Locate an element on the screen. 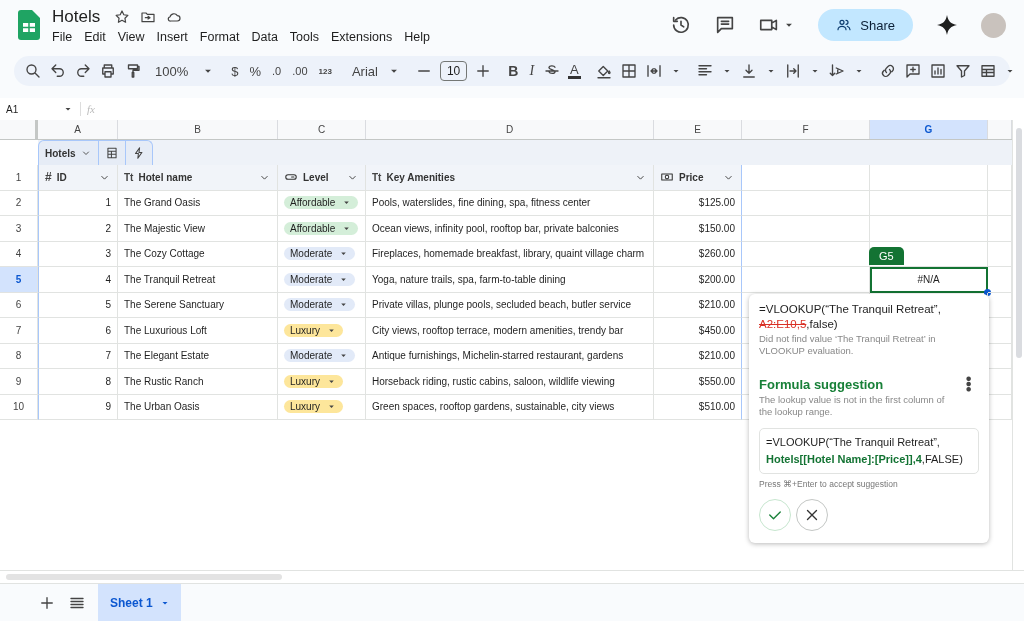  add-sheet-icon is located at coordinates (47, 603).